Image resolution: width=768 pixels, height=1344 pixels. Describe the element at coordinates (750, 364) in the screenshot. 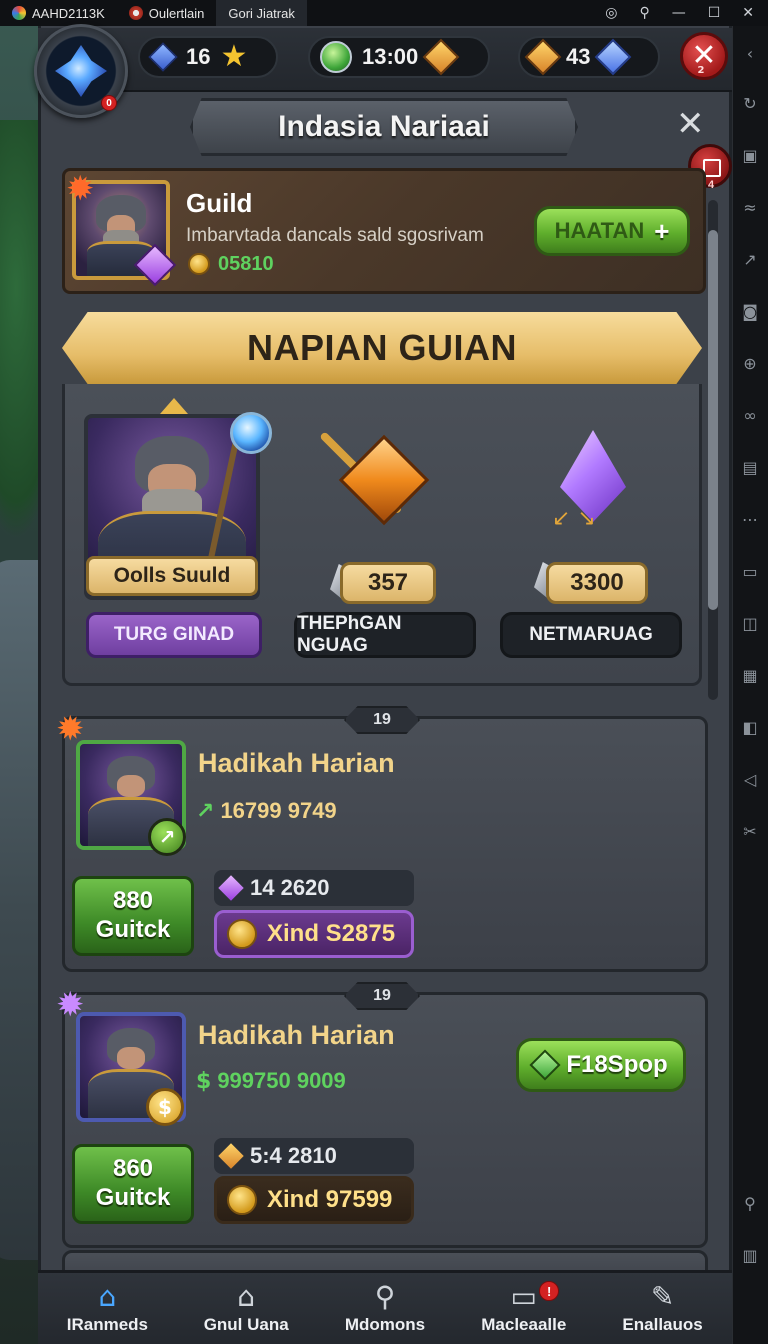

I see `zoom-icon: ⊕` at that location.